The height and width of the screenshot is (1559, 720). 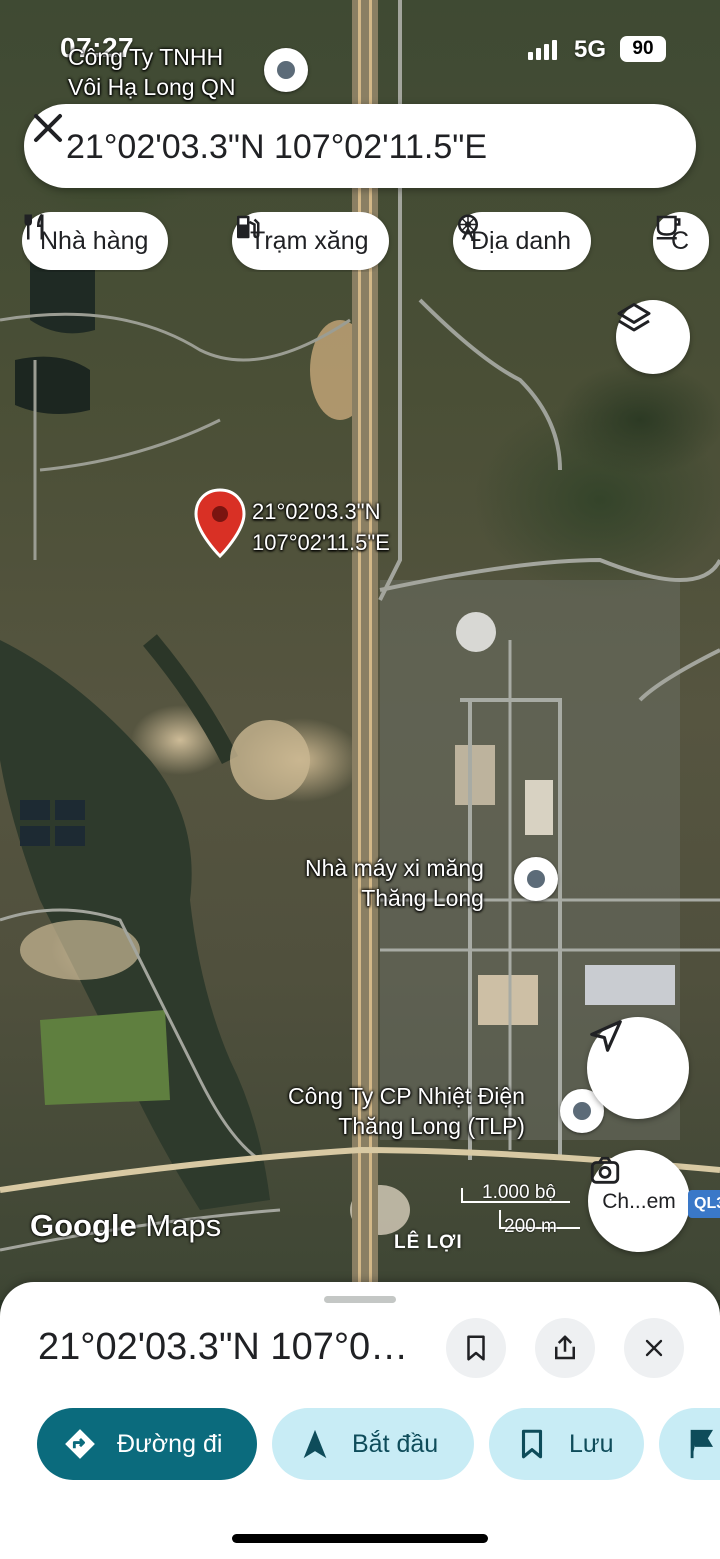 I want to click on search-input: 21°02'03.3"N 107°02'11.5"E, so click(x=276, y=147).